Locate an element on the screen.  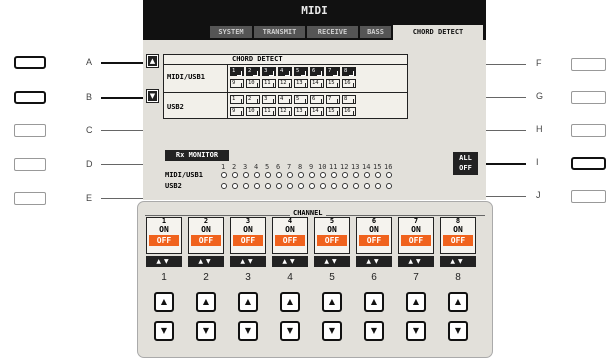
physical-down-button-7: ▼ is located at coordinates (416, 331).